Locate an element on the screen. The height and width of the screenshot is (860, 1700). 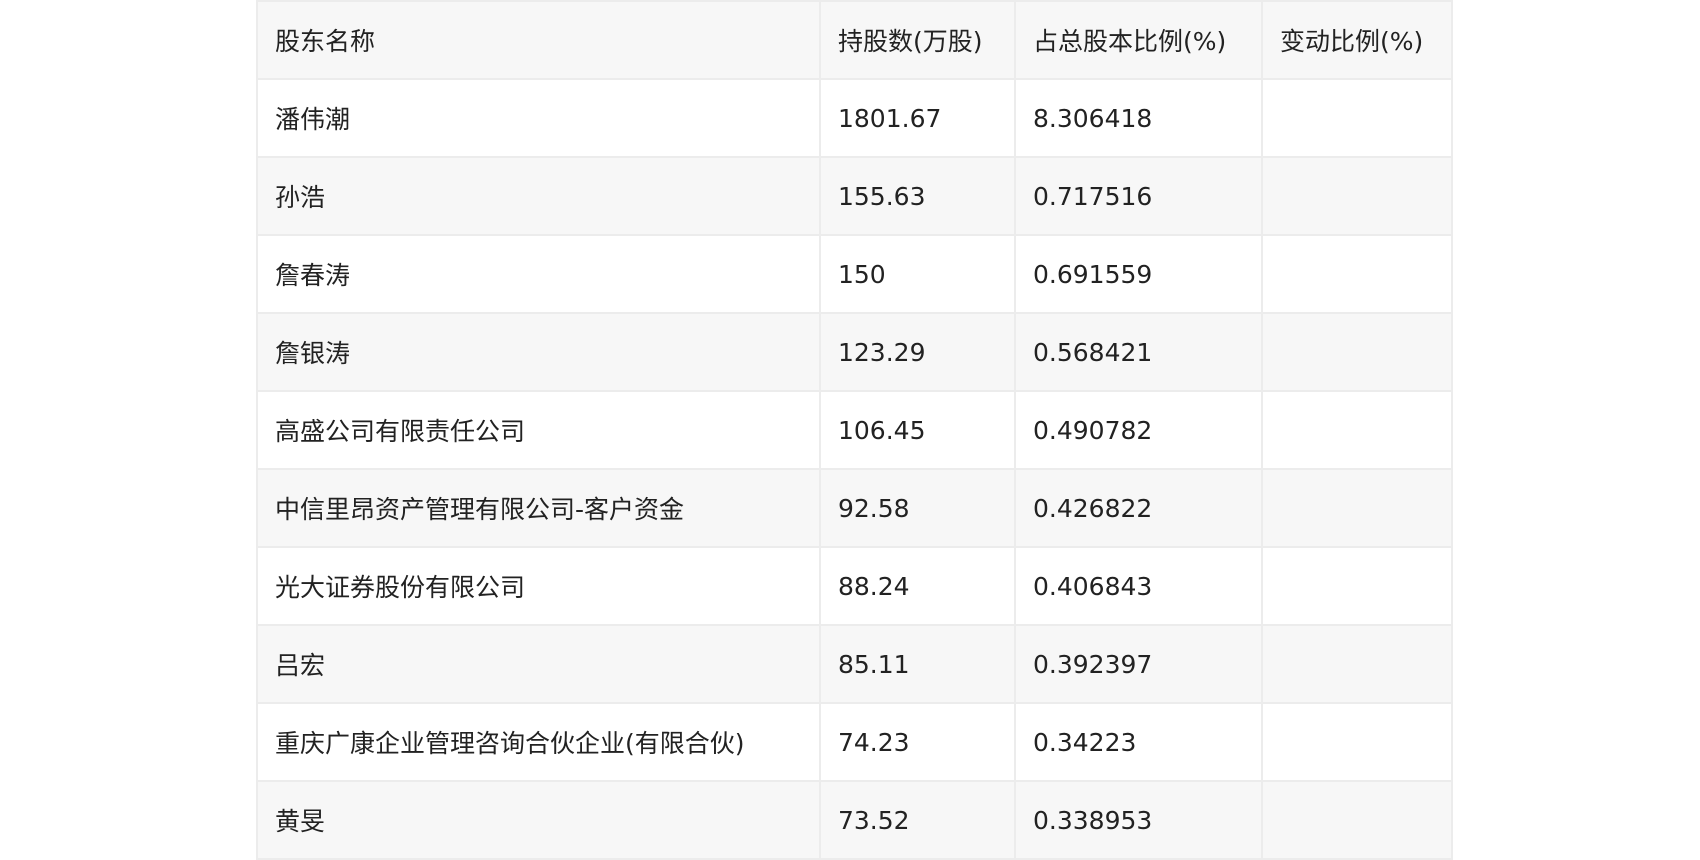
cell-shareholder-name: 中信里昂资产管理有限公司-客户资金 is located at coordinates (538, 508).